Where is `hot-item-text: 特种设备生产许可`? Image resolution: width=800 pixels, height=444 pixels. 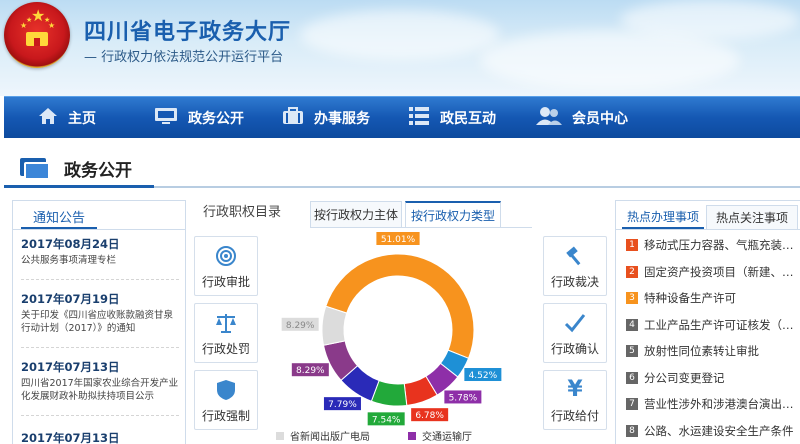 hot-item-text: 特种设备生产许可 is located at coordinates (690, 298).